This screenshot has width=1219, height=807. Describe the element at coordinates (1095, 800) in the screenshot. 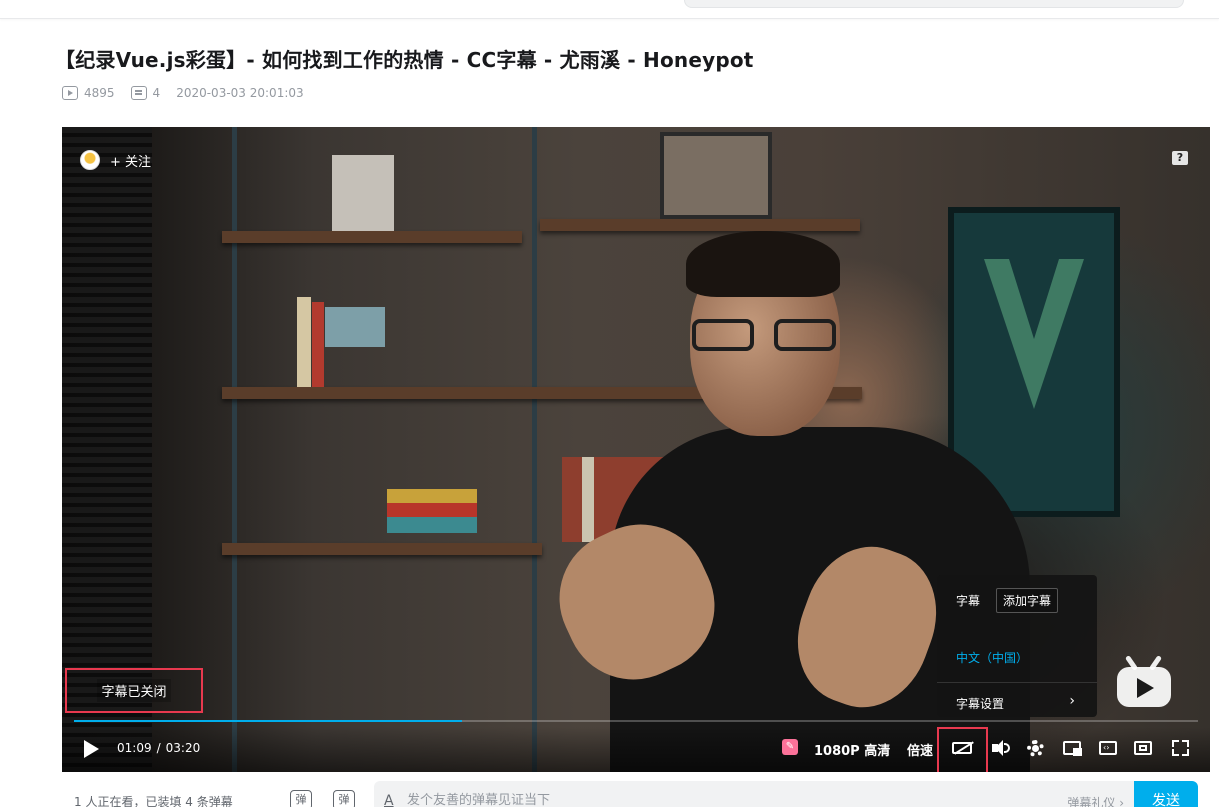

I see `danmaku-etiquette-link: 弹幕礼仪 ›` at that location.